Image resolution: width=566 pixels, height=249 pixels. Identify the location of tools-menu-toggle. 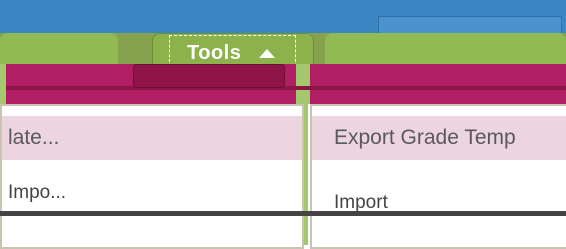
(209, 76).